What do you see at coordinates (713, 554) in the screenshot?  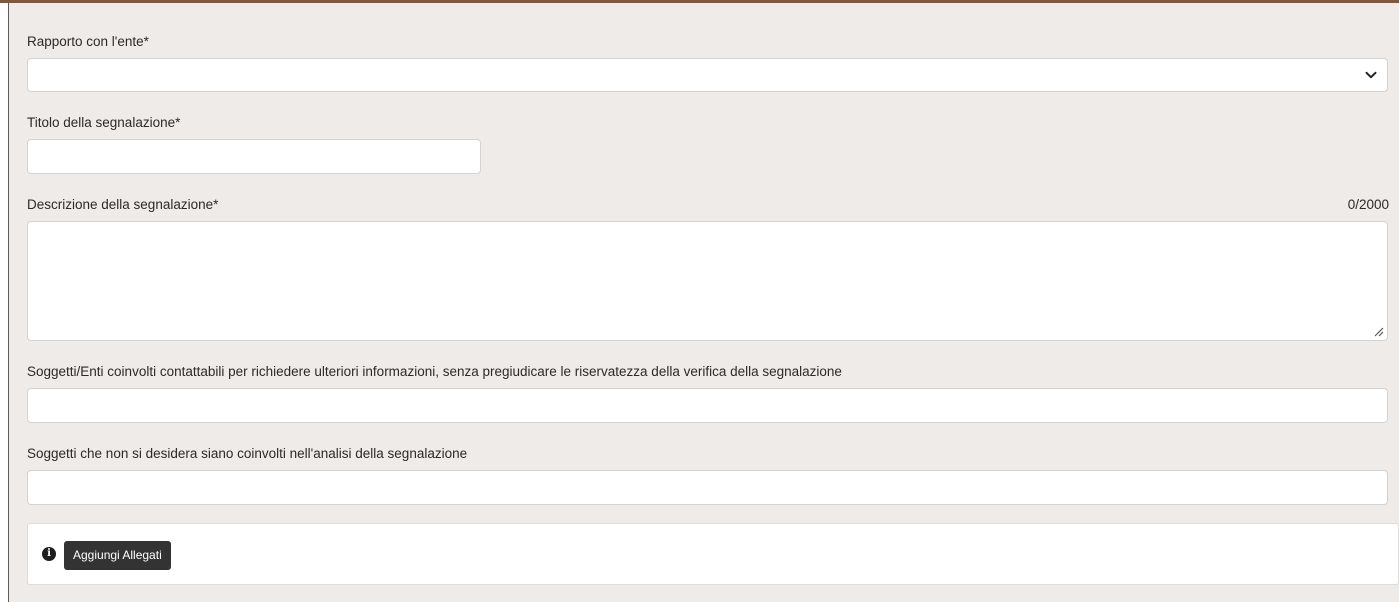 I see `attachments-section: i Aggiungi Allegati` at bounding box center [713, 554].